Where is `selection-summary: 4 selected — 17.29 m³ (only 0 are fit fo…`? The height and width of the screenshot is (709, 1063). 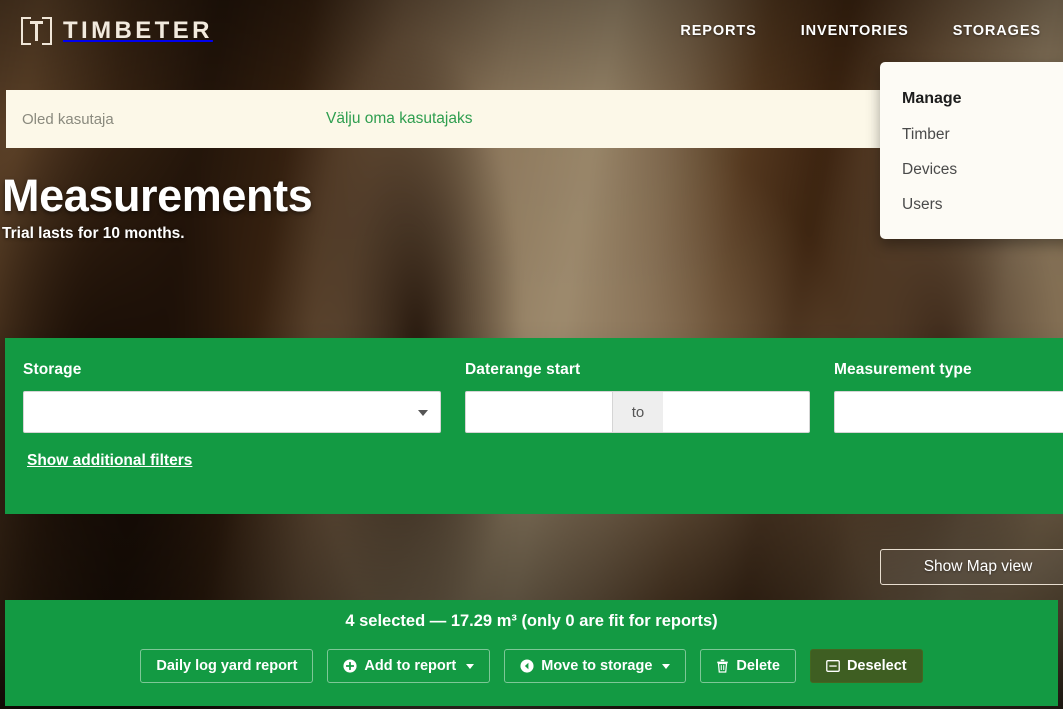
selection-summary: 4 selected — 17.29 m³ (only 0 are fit fo… is located at coordinates (531, 621).